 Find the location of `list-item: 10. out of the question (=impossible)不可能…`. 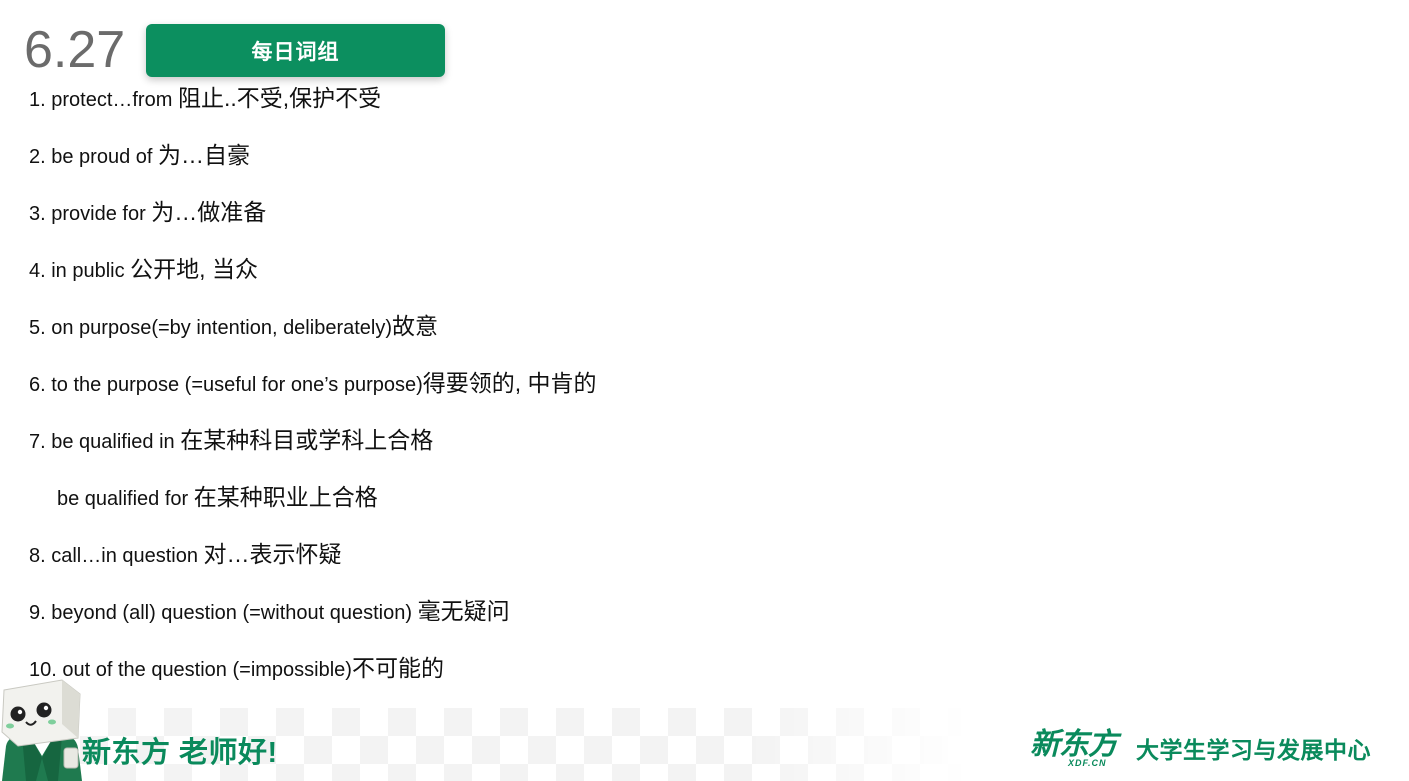

list-item: 10. out of the question (=impossible)不可能… is located at coordinates (236, 668).